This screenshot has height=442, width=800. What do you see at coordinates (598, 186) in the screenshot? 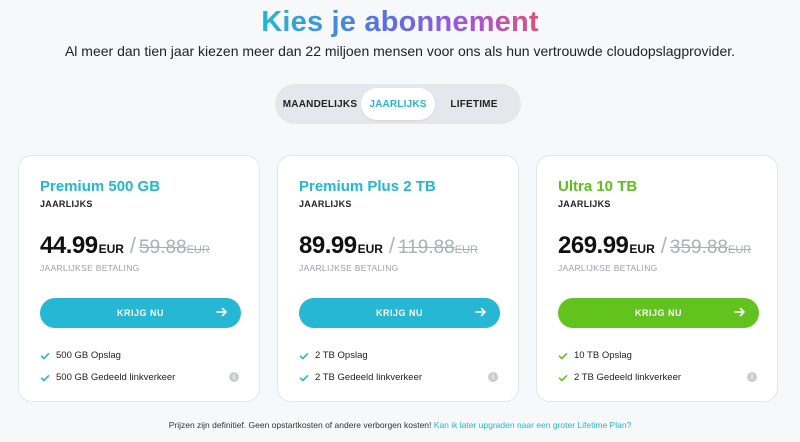
I see `plan-name: Ultra 10 TB` at bounding box center [598, 186].